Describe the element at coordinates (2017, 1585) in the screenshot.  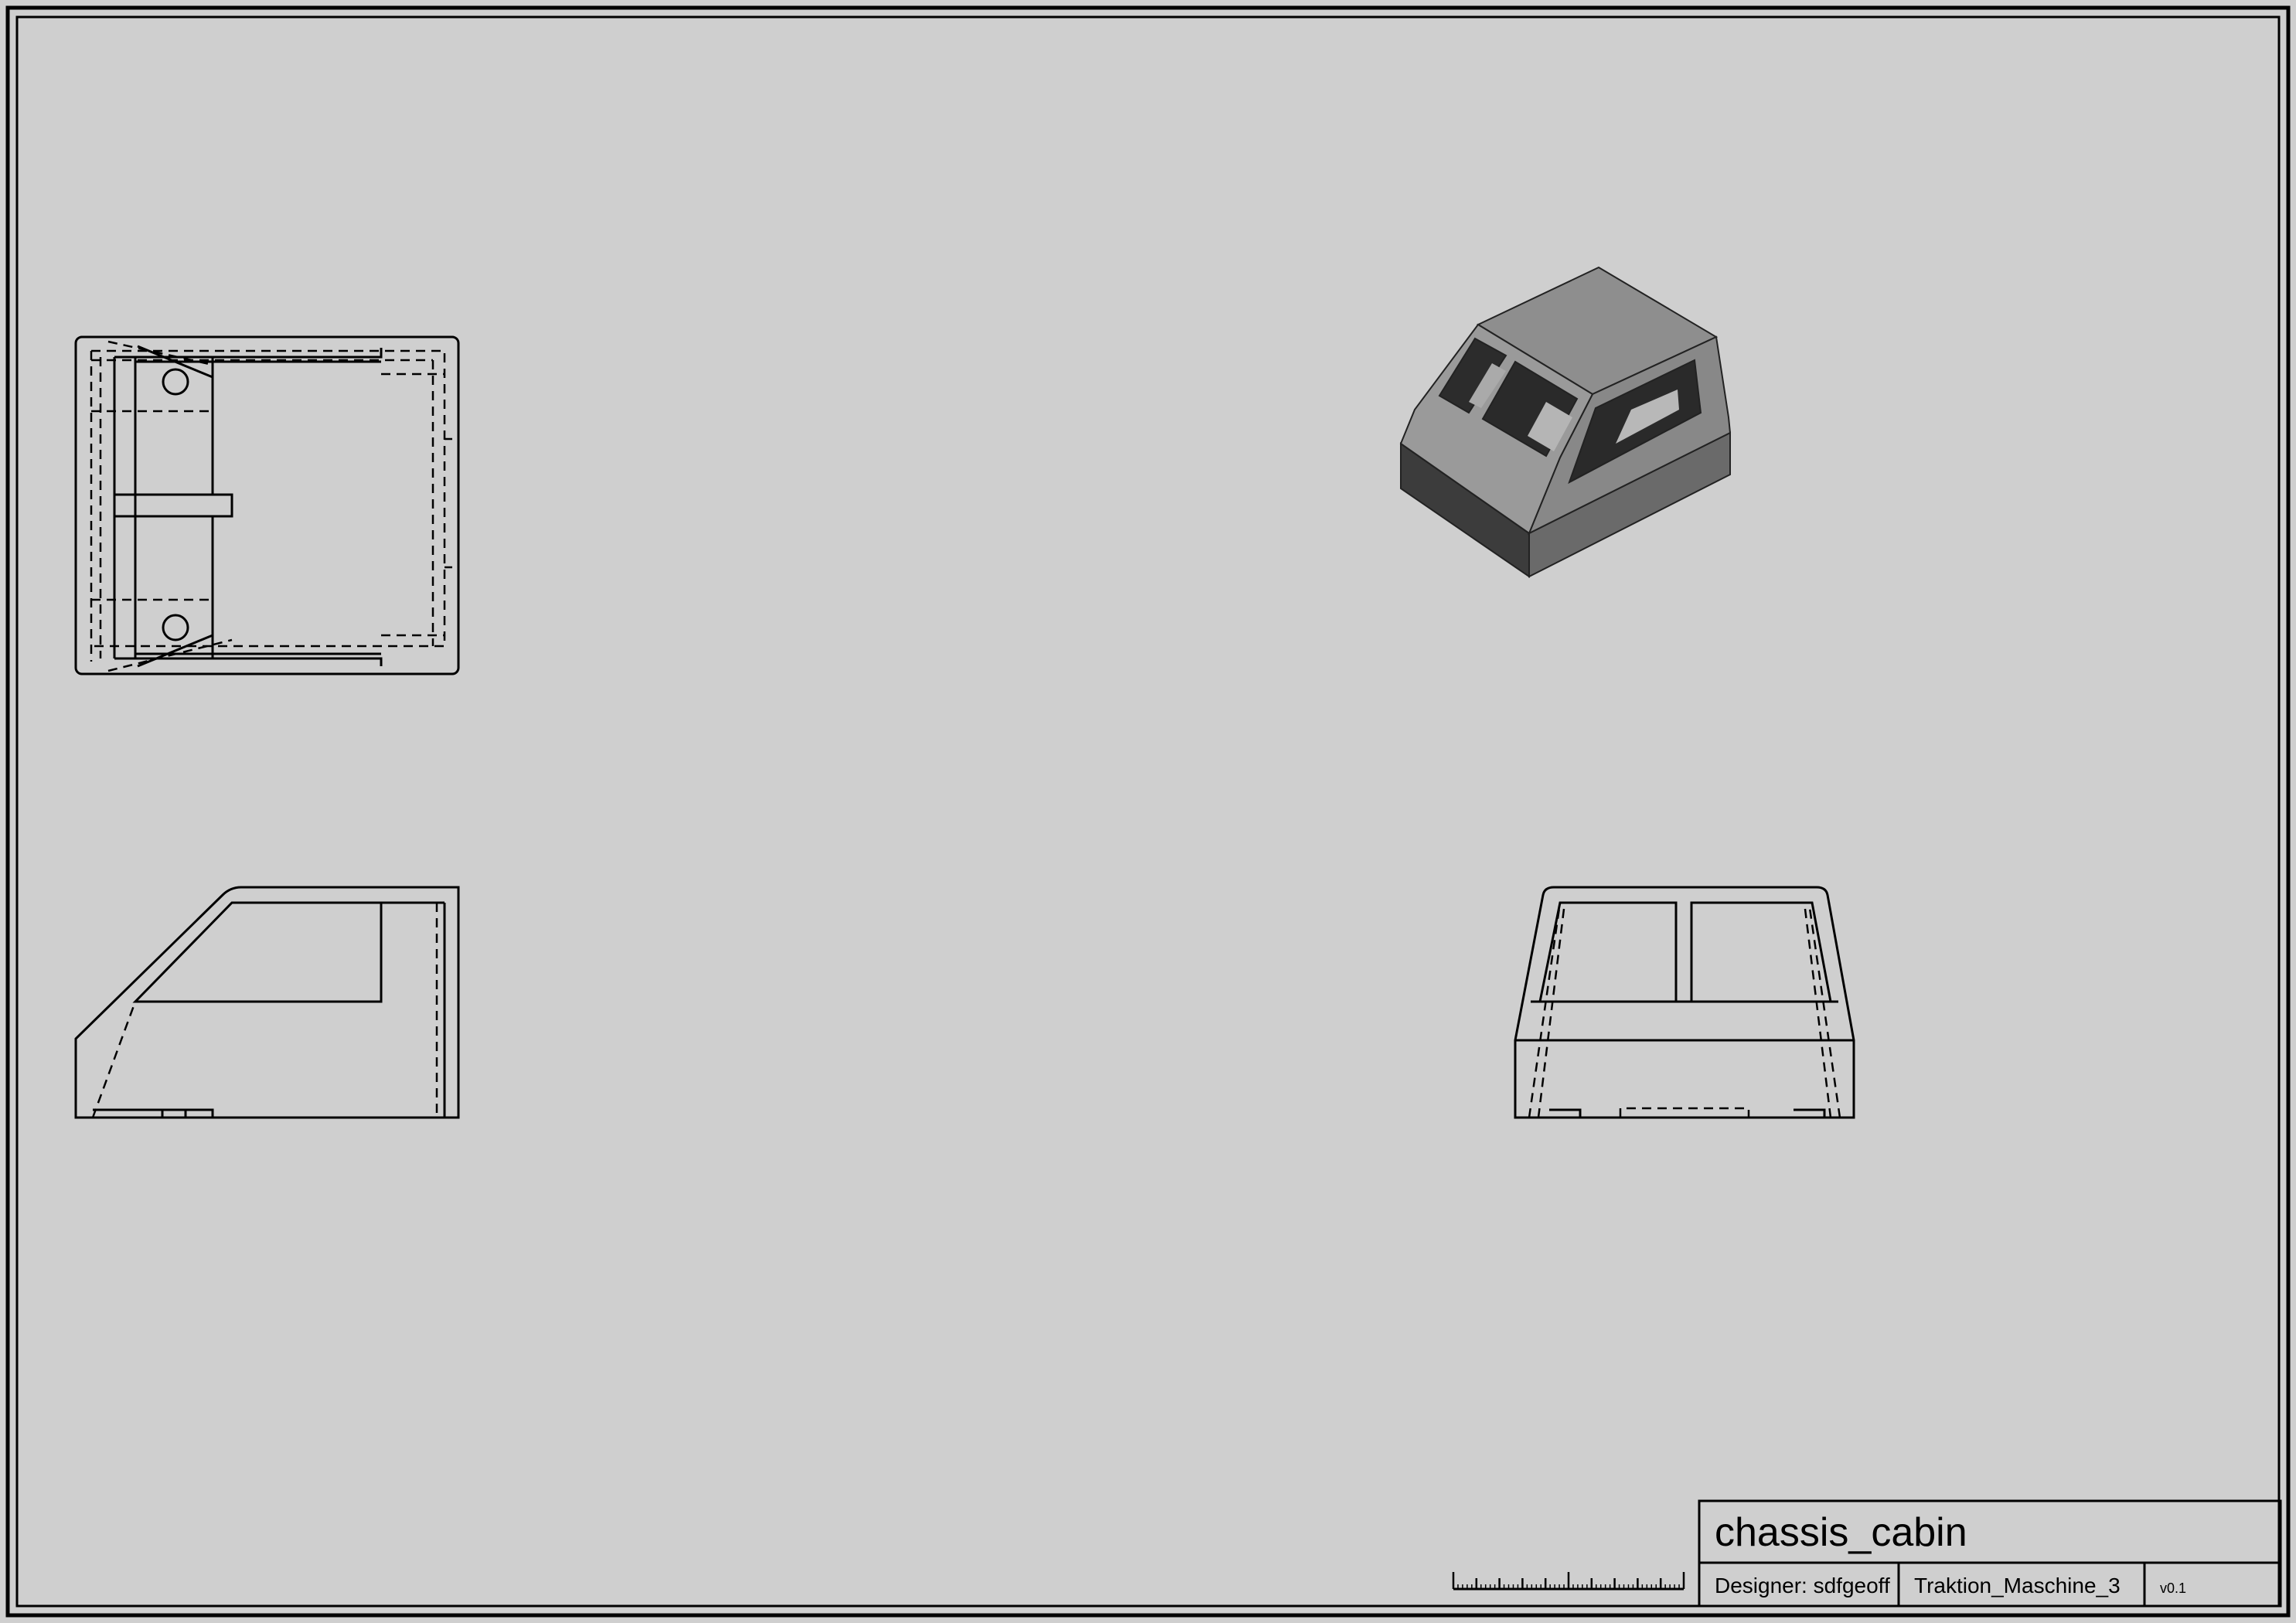
I see `project-name-label: Traktion_Maschine_3` at that location.